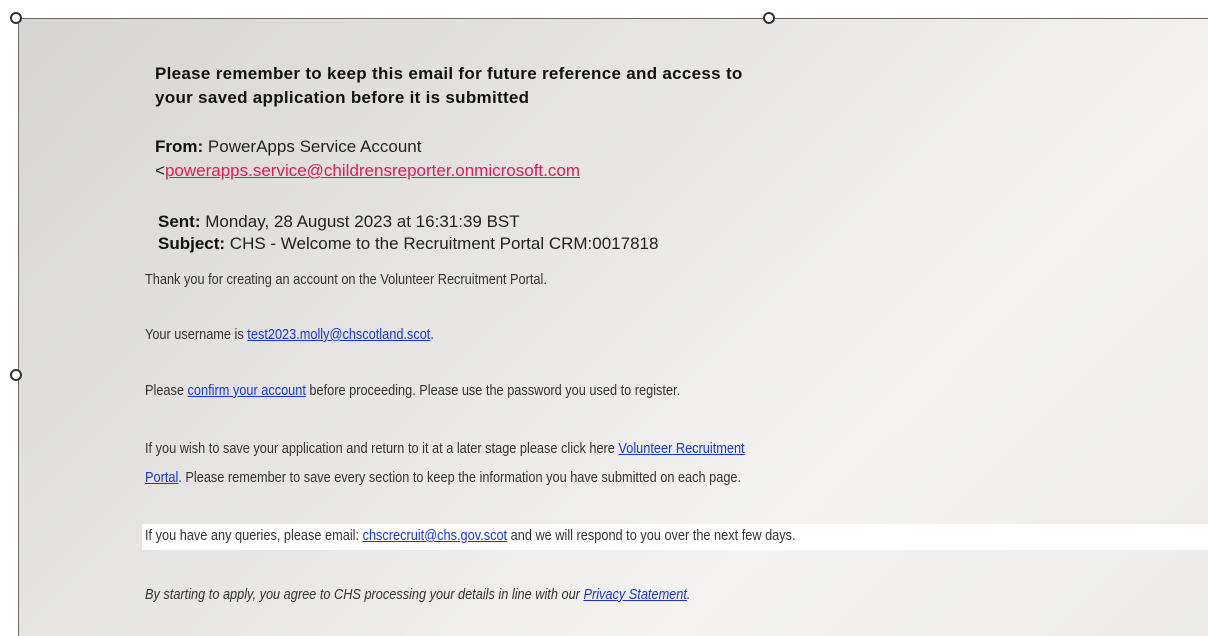 The image size is (1208, 636). Describe the element at coordinates (362, 221) in the screenshot. I see `sent-value: Monday, 28 August 2023 at 16:31:39 BST` at that location.